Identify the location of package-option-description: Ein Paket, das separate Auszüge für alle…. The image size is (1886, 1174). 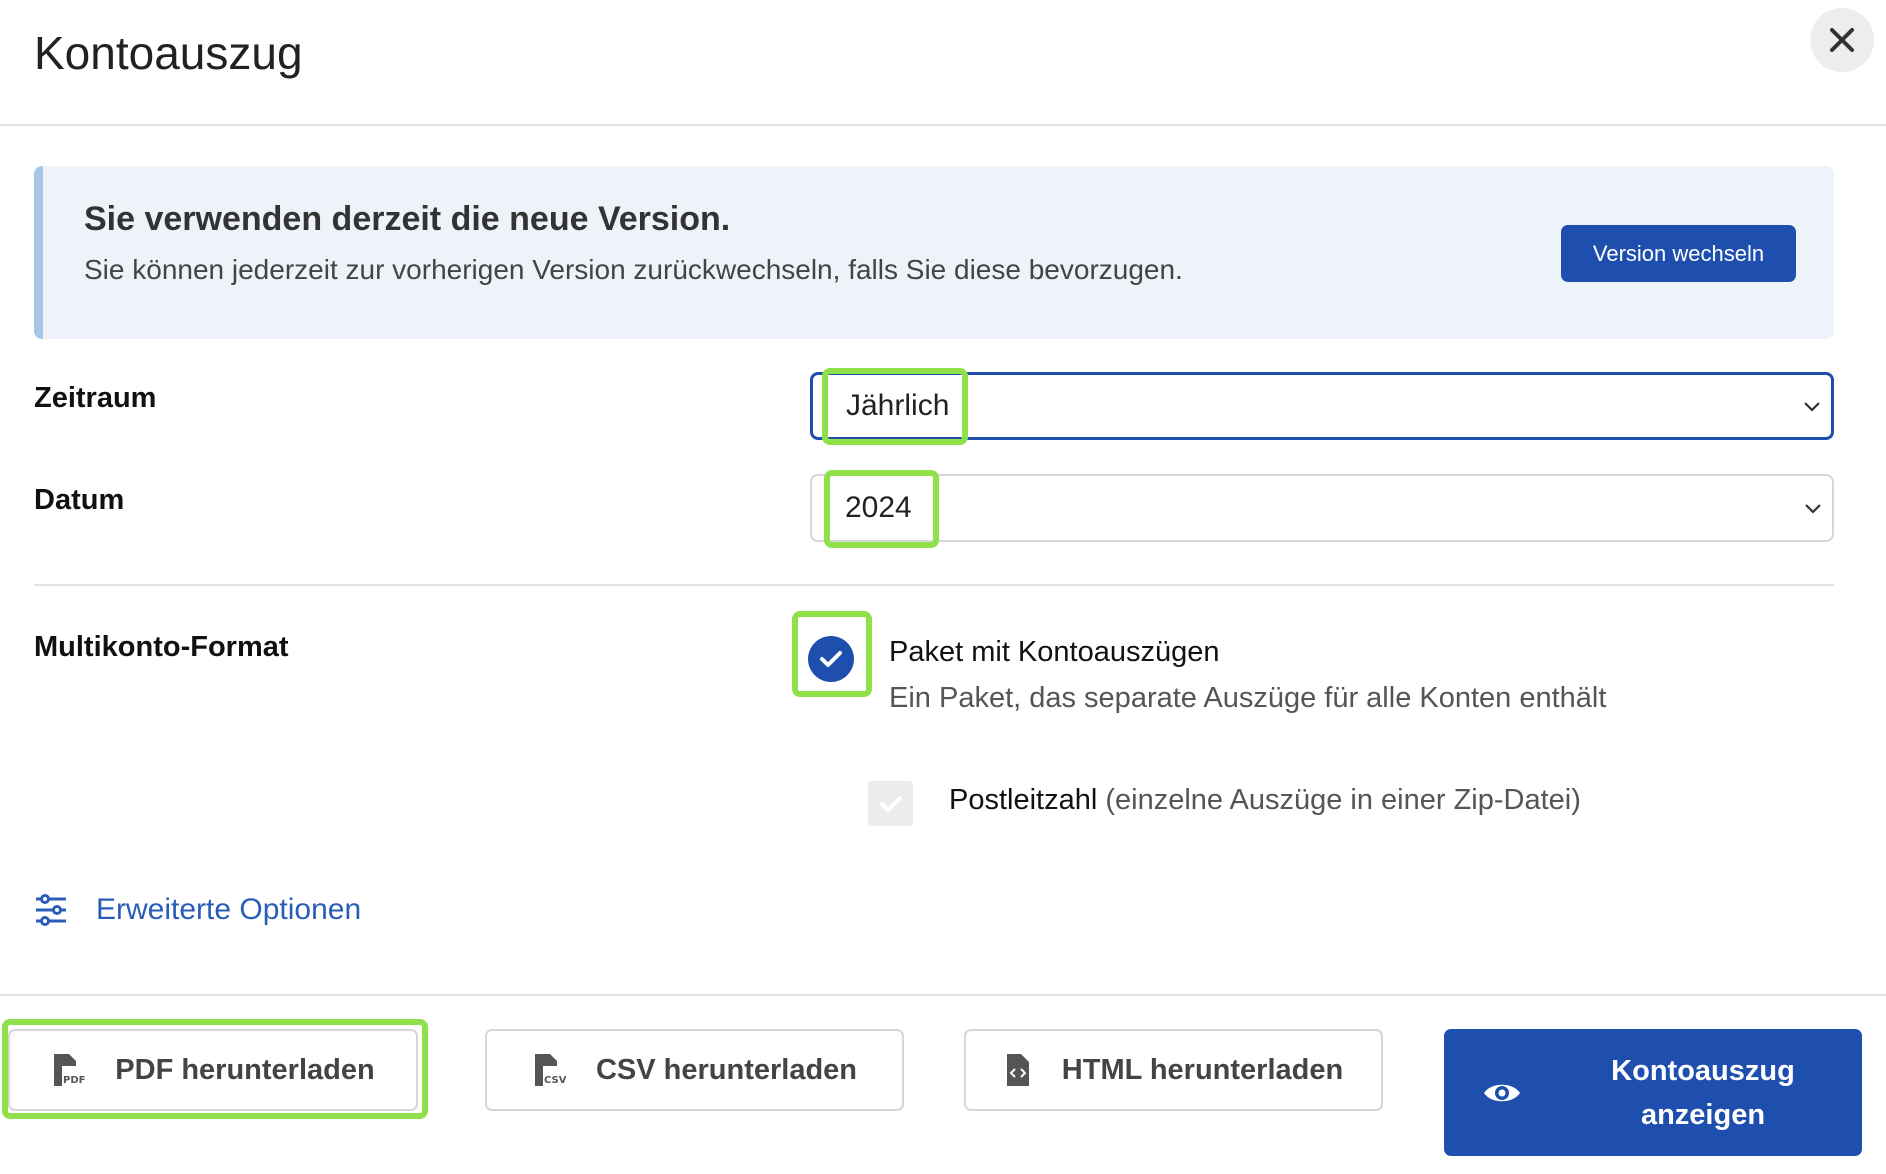
(1248, 698).